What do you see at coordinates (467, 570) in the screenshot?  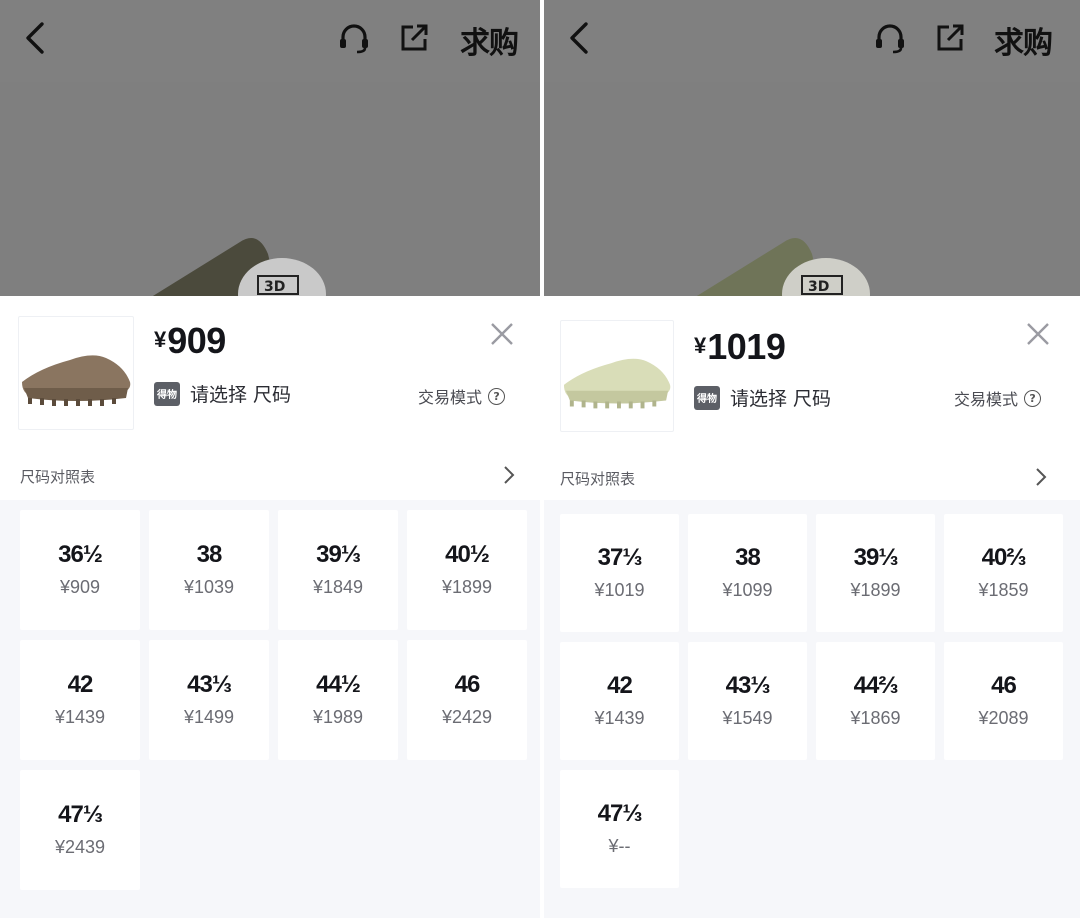 I see `size-option: 40½ ¥1899` at bounding box center [467, 570].